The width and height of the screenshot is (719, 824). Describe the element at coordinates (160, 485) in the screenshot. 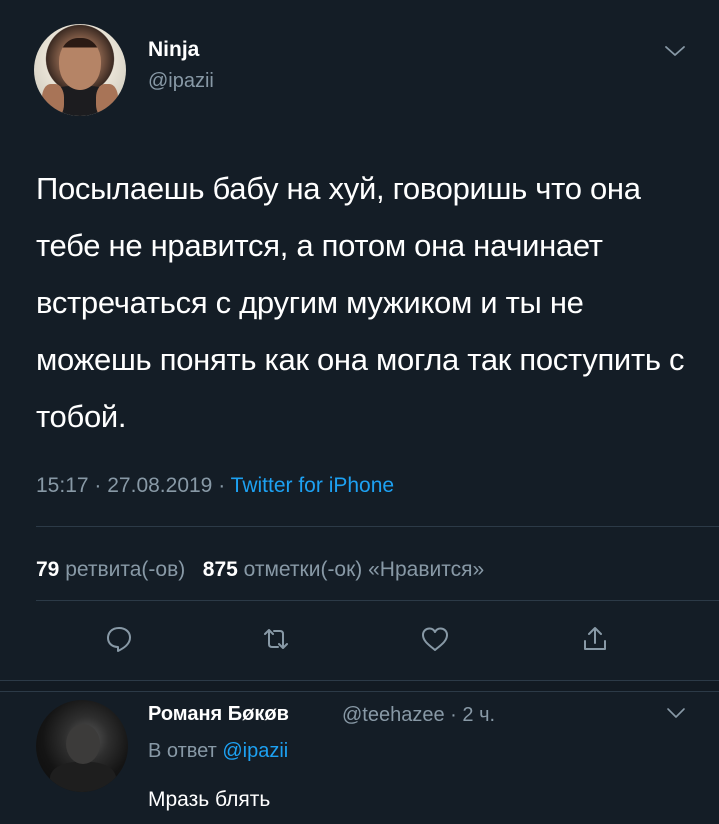

I see `tweet-date: 27.08.2019` at that location.